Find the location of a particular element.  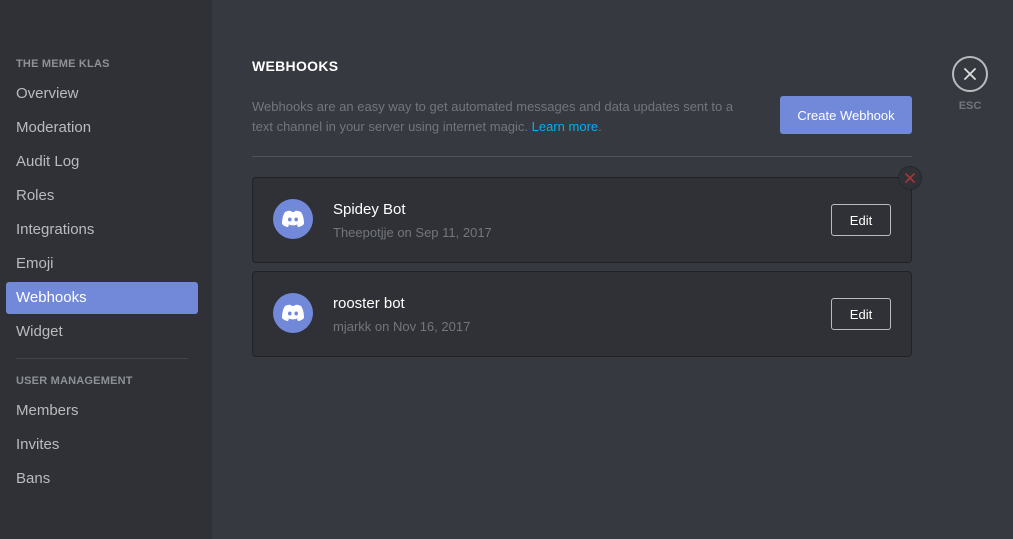

delete-webhook-button is located at coordinates (910, 178).